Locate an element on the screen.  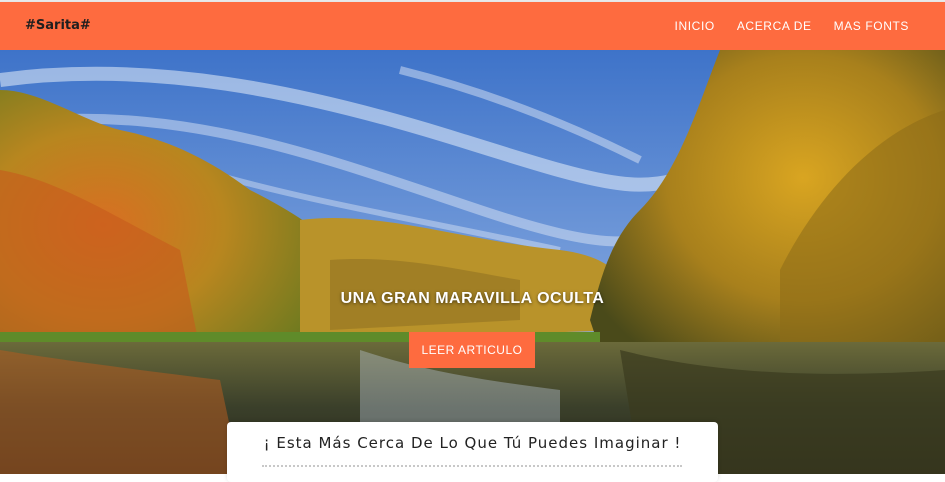
hero-title: UNA GRAN MARAVILLA OCULTA is located at coordinates (472, 298).